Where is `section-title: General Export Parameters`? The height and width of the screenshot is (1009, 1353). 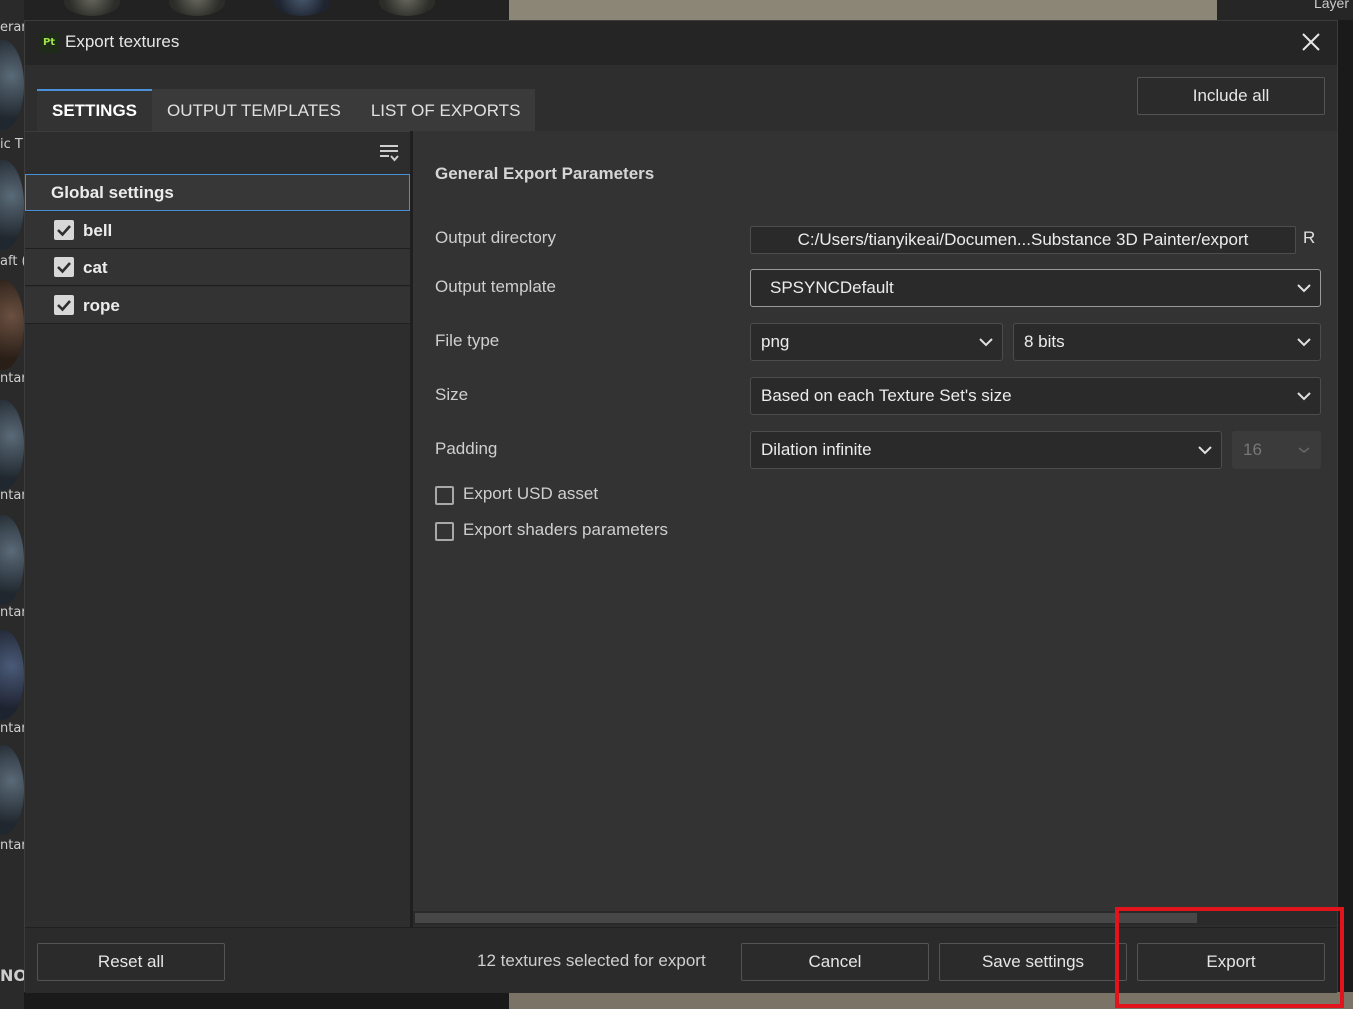
section-title: General Export Parameters is located at coordinates (545, 173).